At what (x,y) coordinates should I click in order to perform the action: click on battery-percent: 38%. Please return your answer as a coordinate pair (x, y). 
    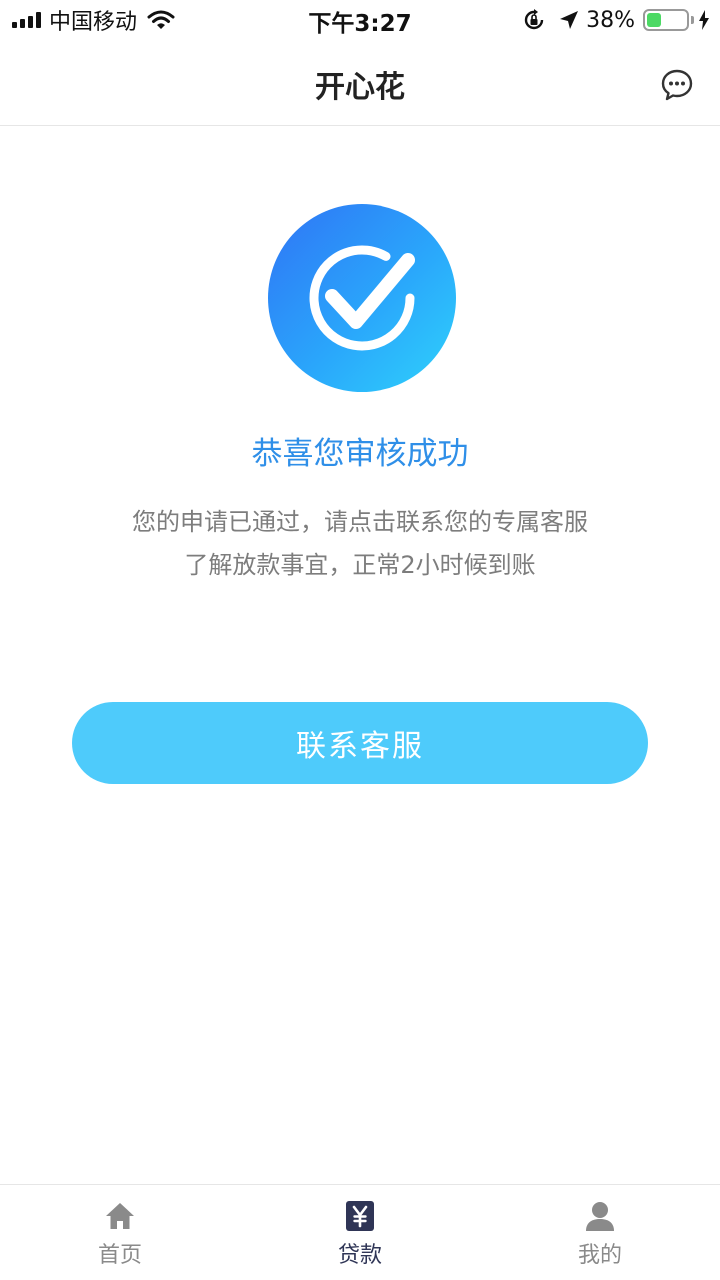
    Looking at the image, I should click on (610, 20).